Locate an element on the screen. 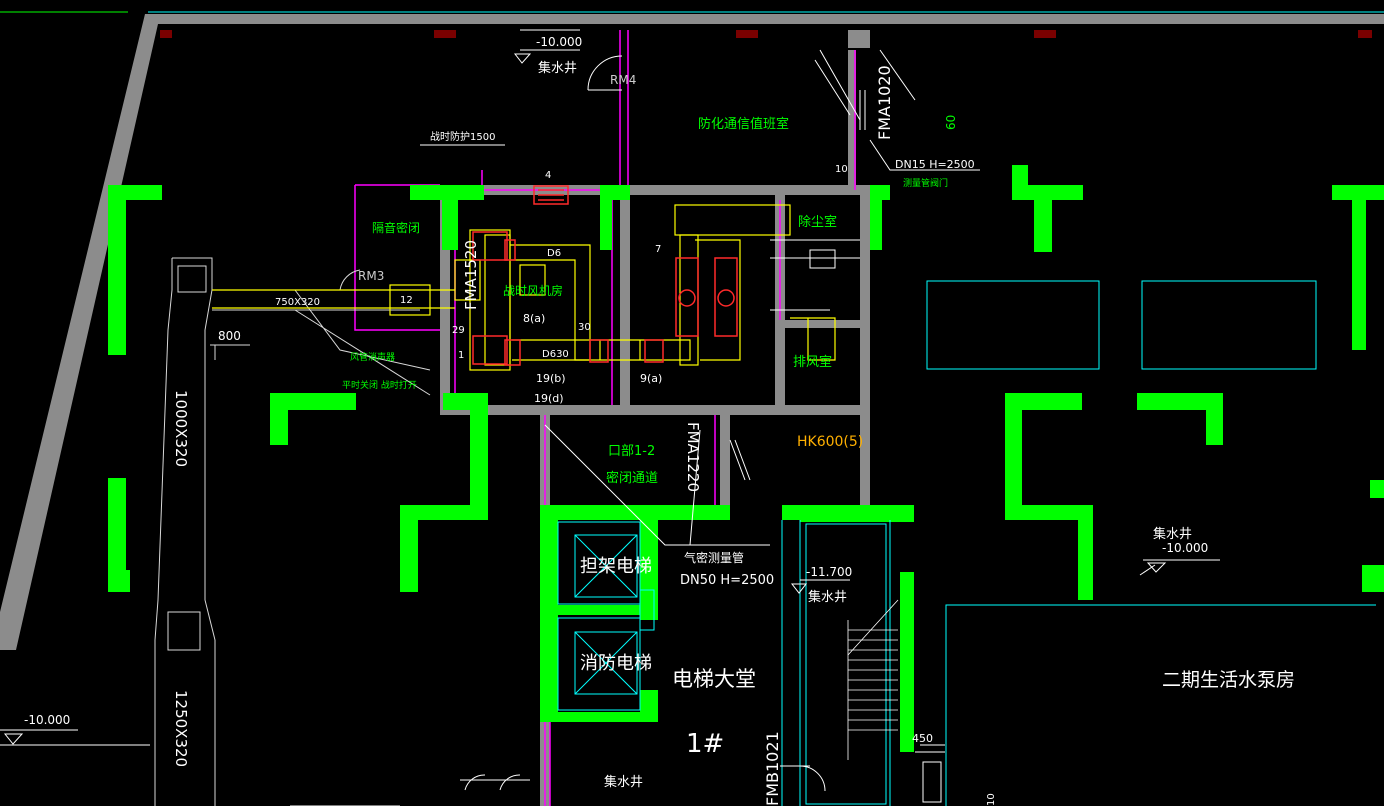 The height and width of the screenshot is (806, 1384). fma1520-label: FMA1520 is located at coordinates (471, 275).